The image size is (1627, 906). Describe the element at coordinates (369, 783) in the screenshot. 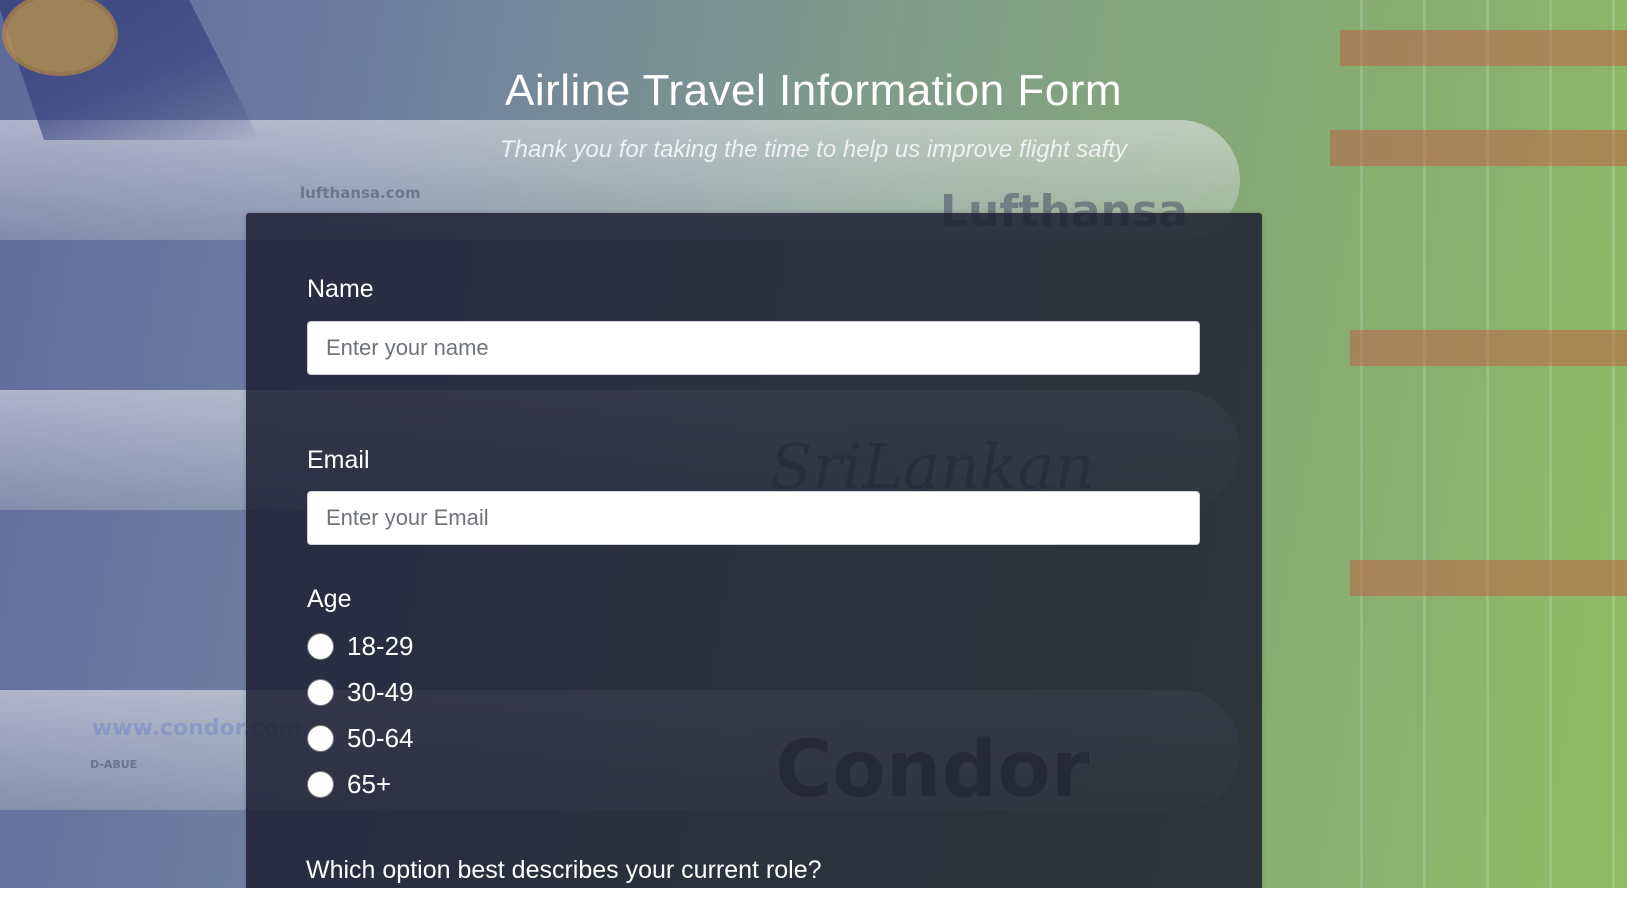

I see `age-option-label: 65+` at that location.